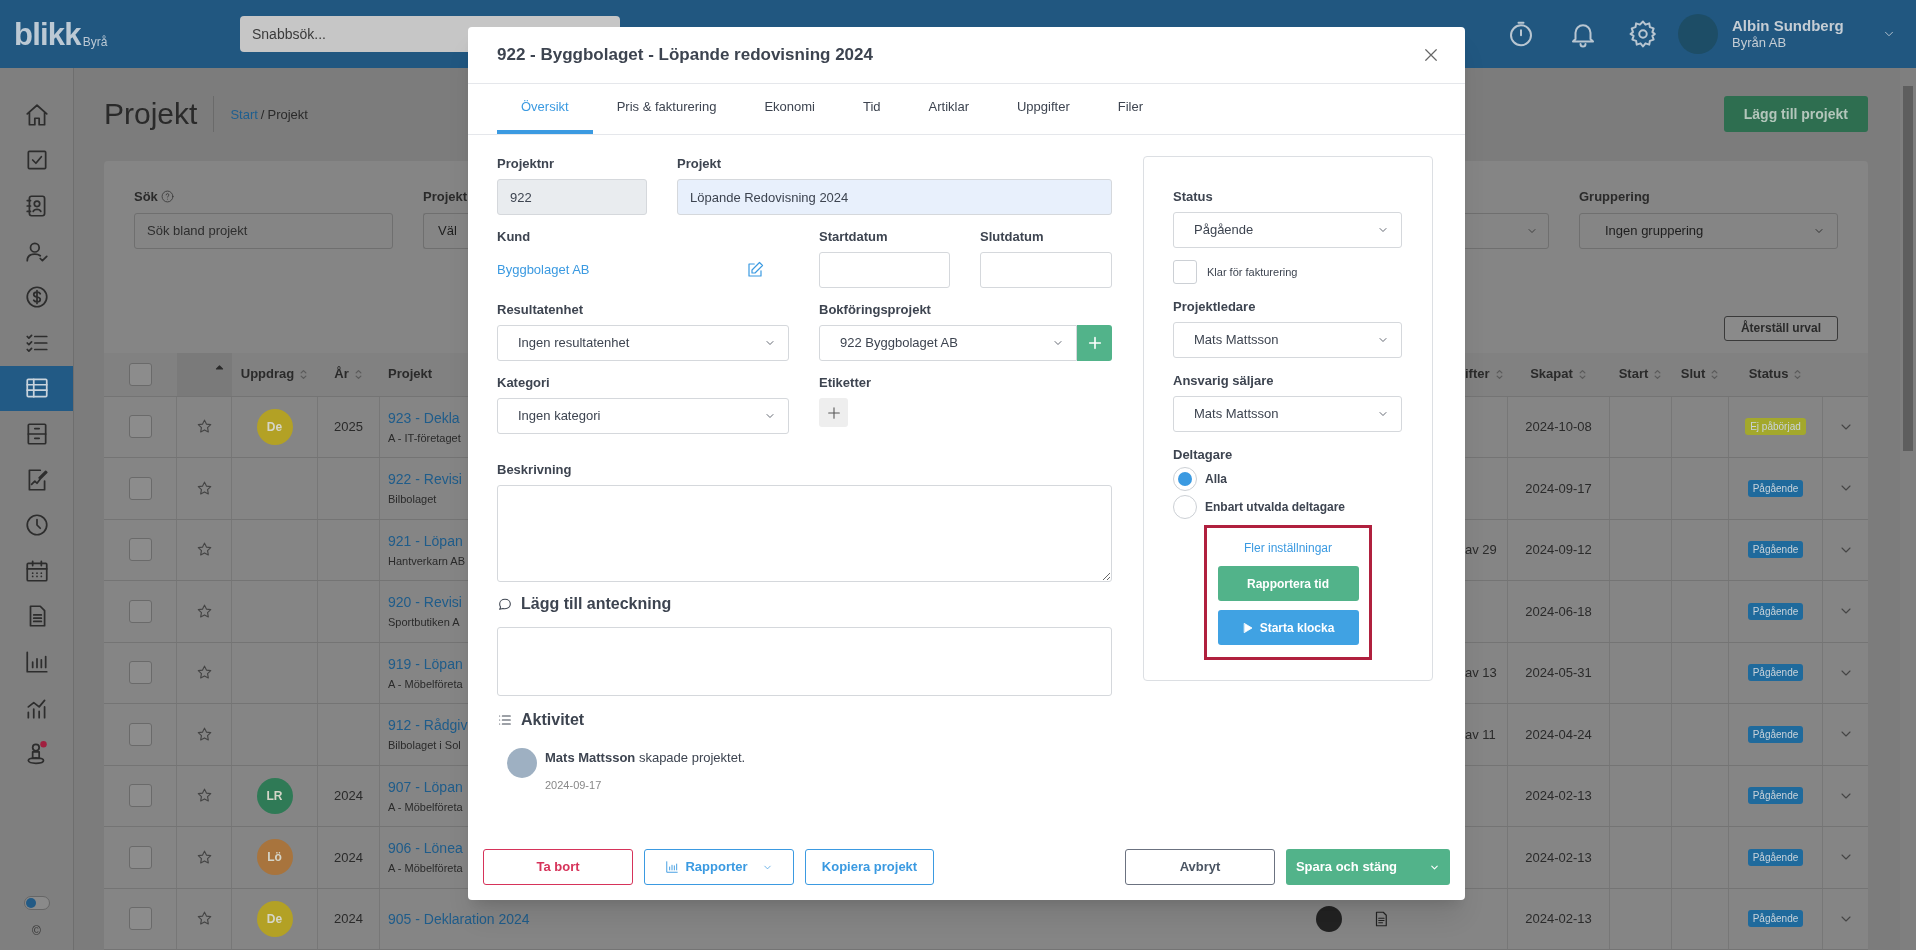 This screenshot has height=950, width=1916. What do you see at coordinates (1288, 583) in the screenshot?
I see `report-time-button: Rapportera tid` at bounding box center [1288, 583].